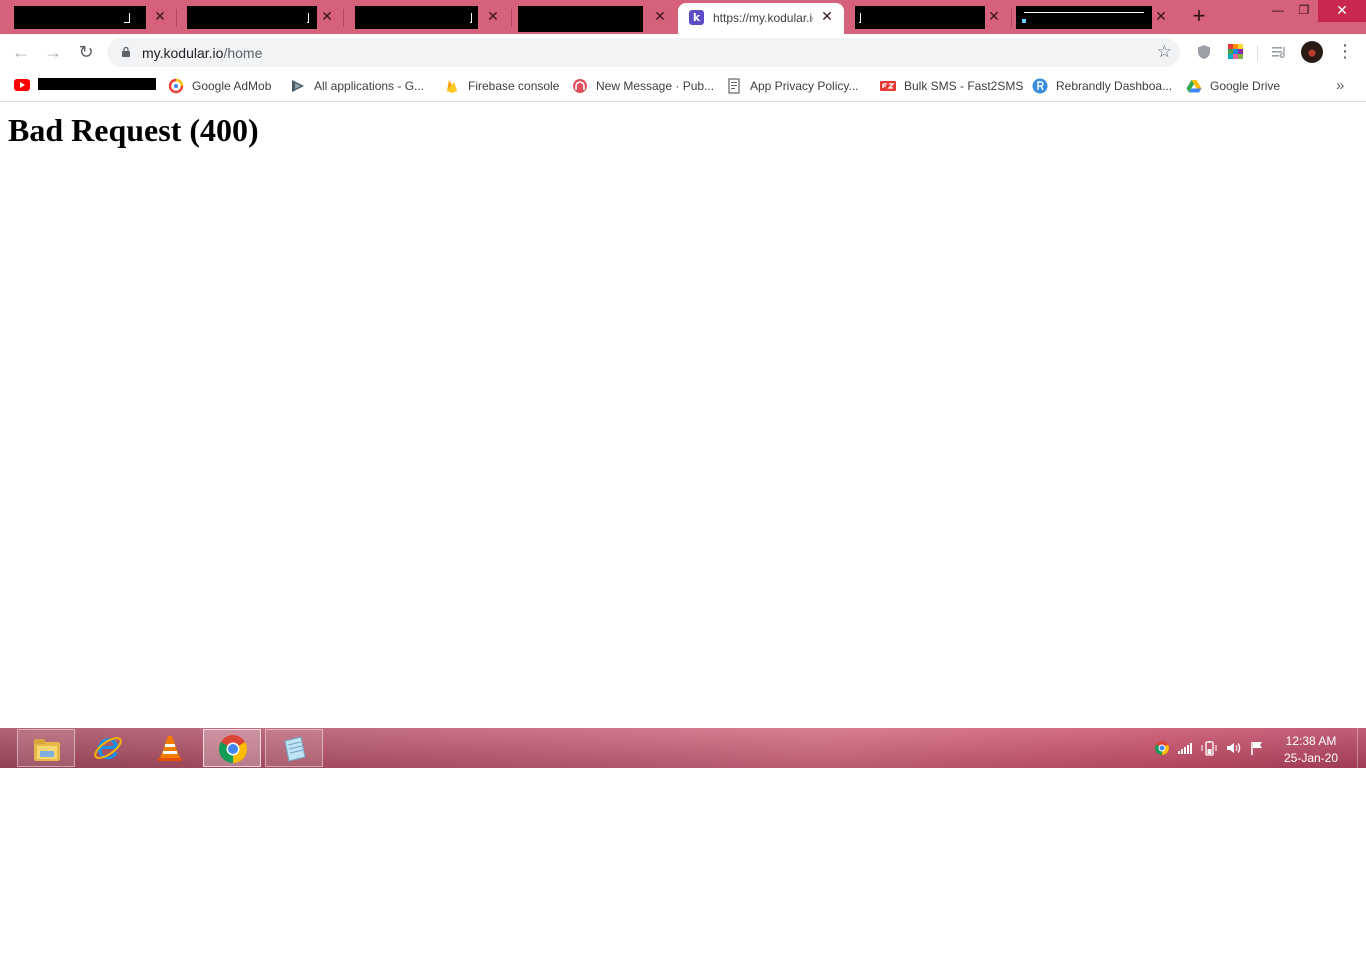 This screenshot has height=974, width=1366. Describe the element at coordinates (1340, 85) in the screenshot. I see `bookmarks-overflow-button: »` at that location.